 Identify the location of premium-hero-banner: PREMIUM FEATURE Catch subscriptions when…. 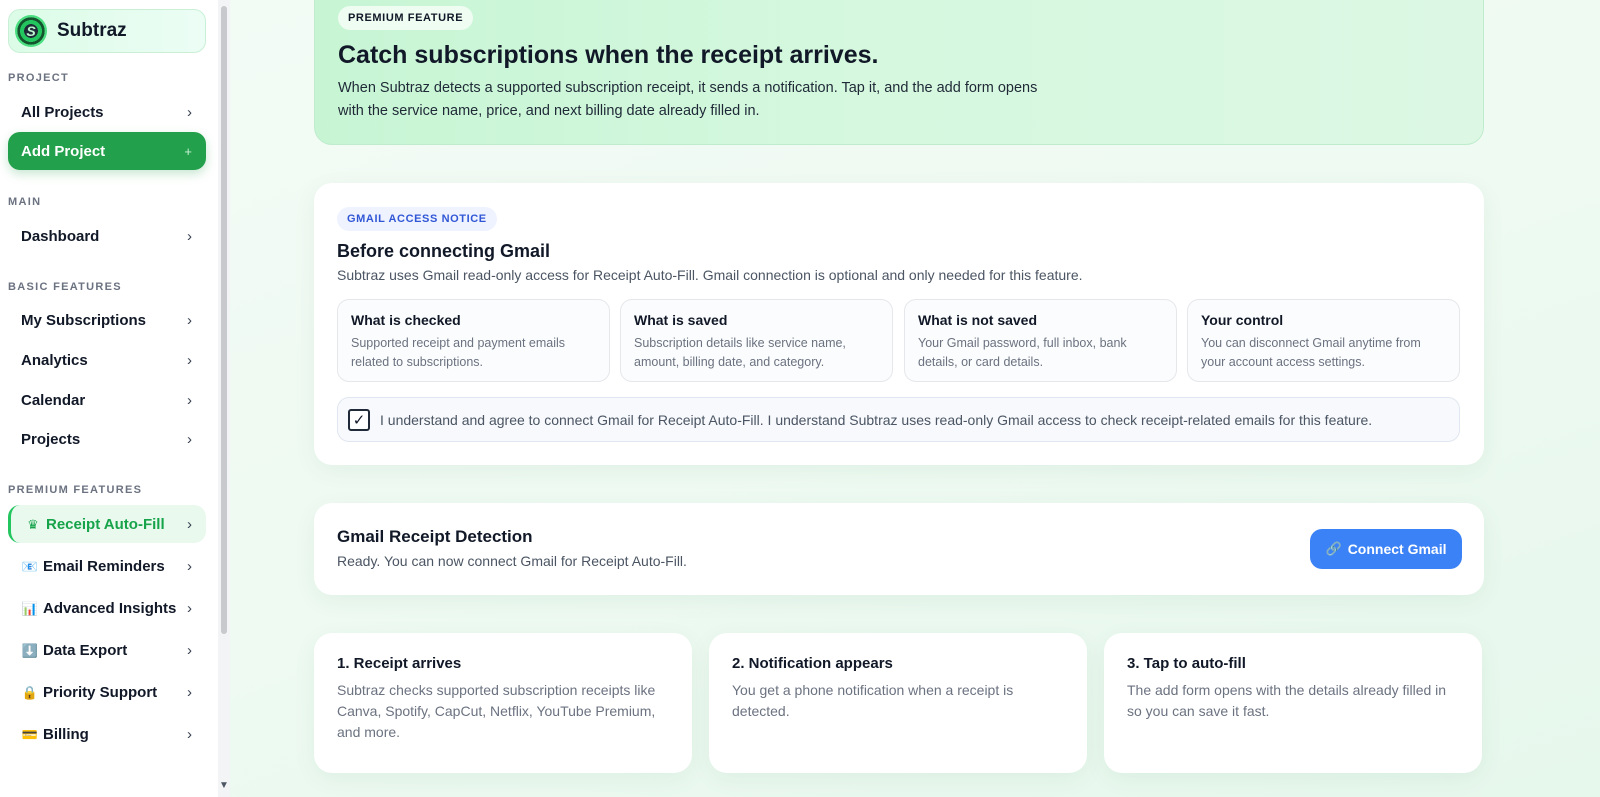
(899, 72).